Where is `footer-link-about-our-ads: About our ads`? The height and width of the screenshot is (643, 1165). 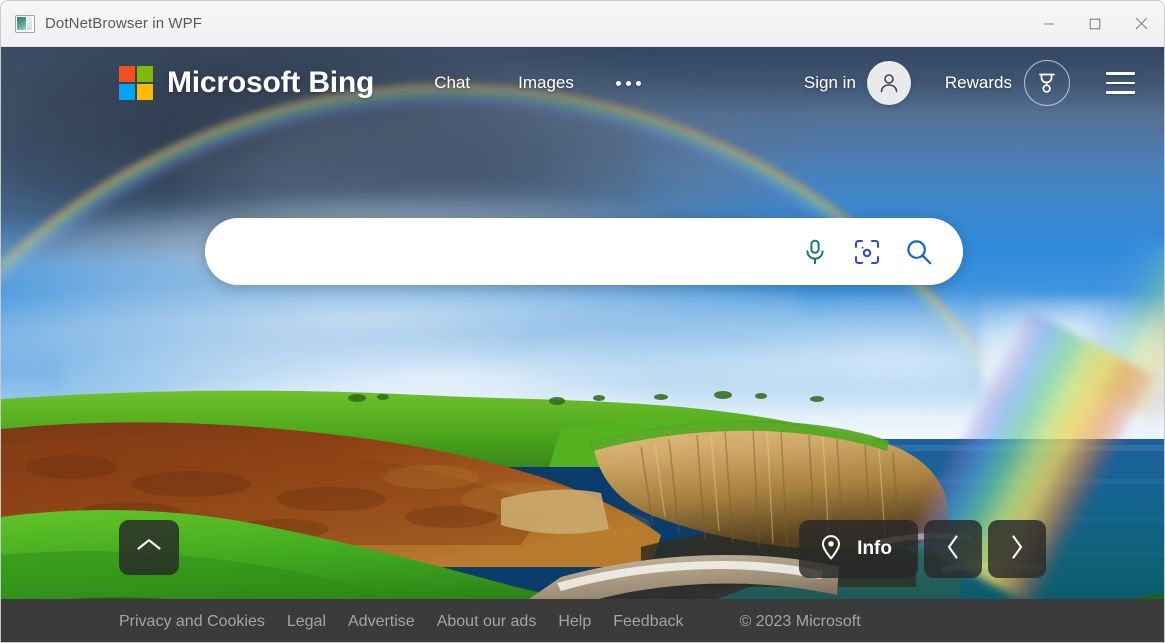 footer-link-about-our-ads: About our ads is located at coordinates (498, 622).